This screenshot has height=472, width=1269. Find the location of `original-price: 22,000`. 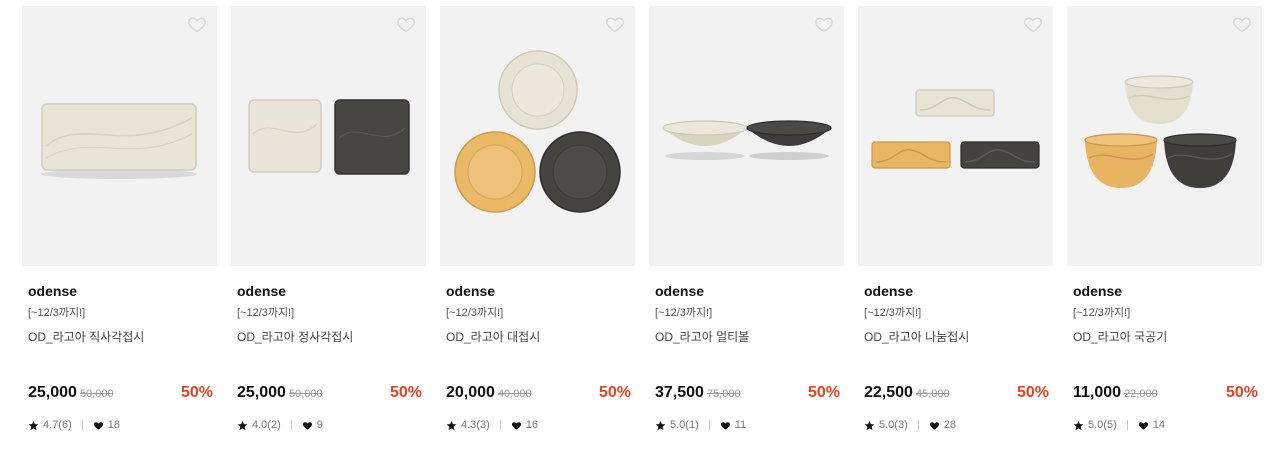

original-price: 22,000 is located at coordinates (1141, 394).